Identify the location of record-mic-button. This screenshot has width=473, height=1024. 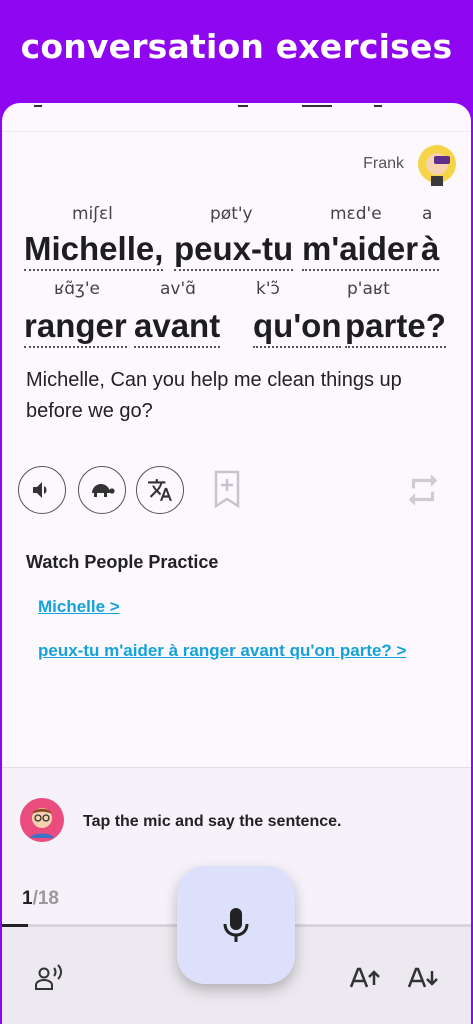
(236, 925).